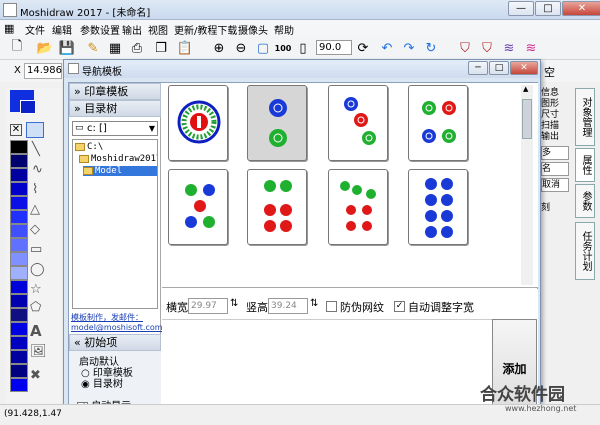  Describe the element at coordinates (241, 48) in the screenshot. I see `zoom-out-icon: ⊖` at that location.